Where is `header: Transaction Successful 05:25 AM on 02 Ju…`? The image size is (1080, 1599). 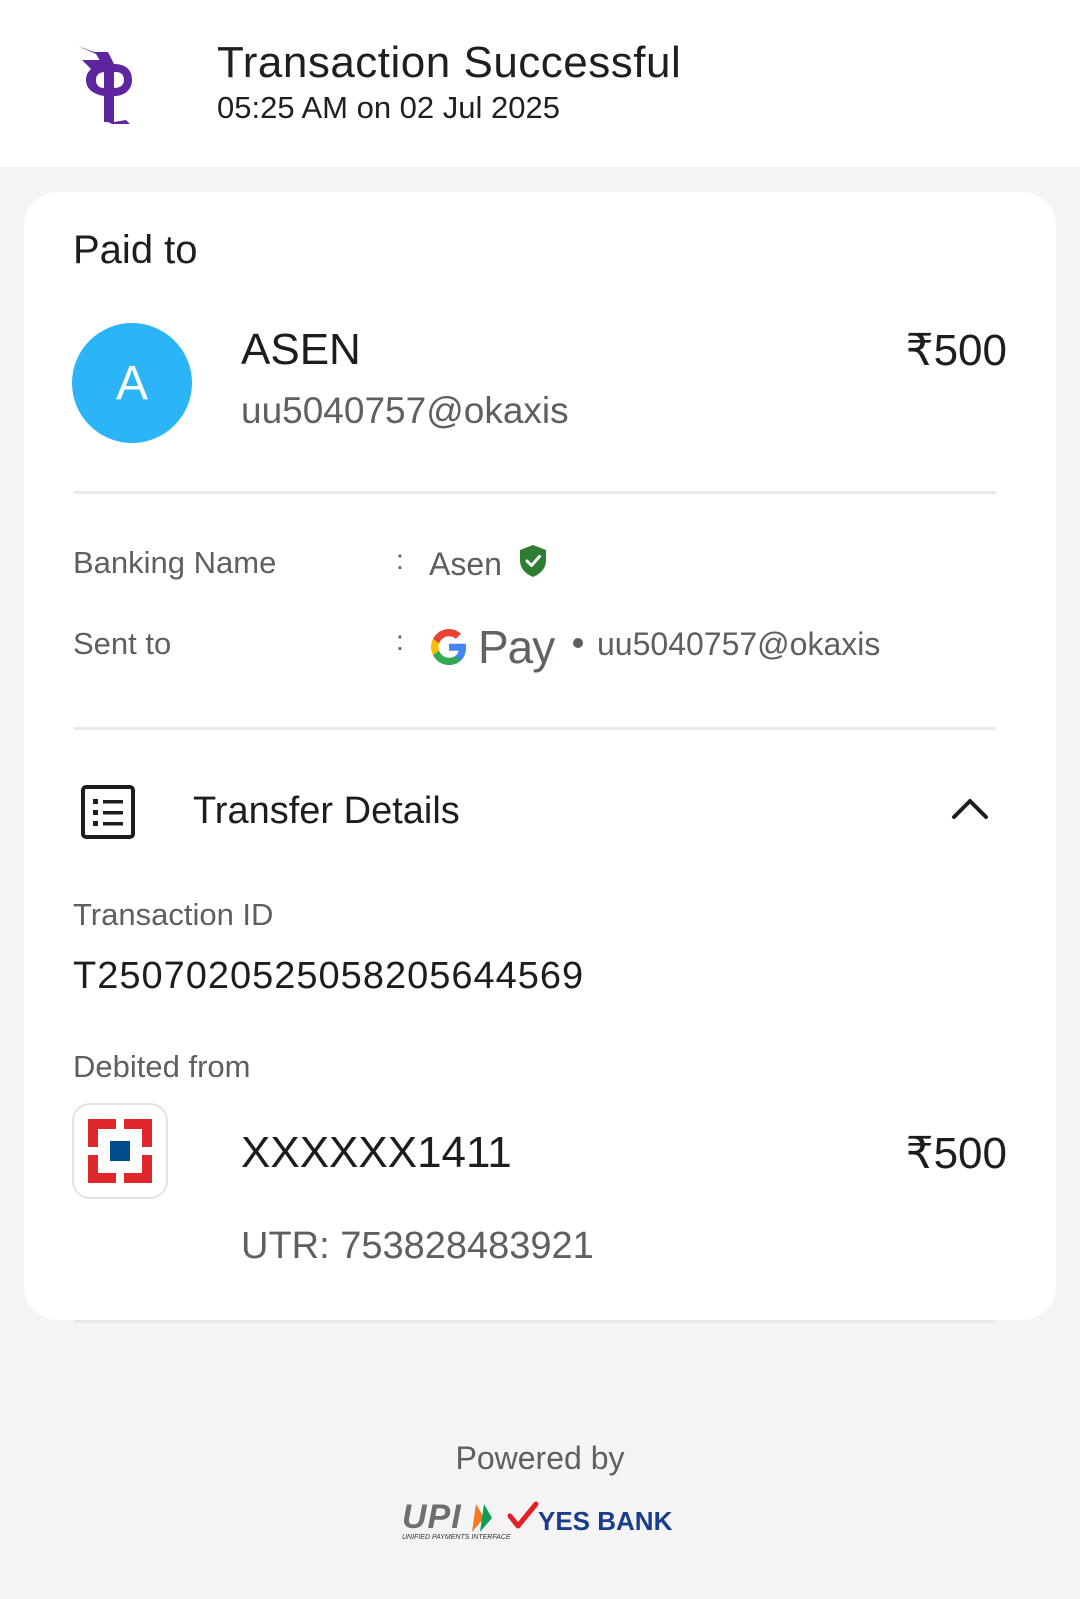
header: Transaction Successful 05:25 AM on 02 Ju… is located at coordinates (540, 83).